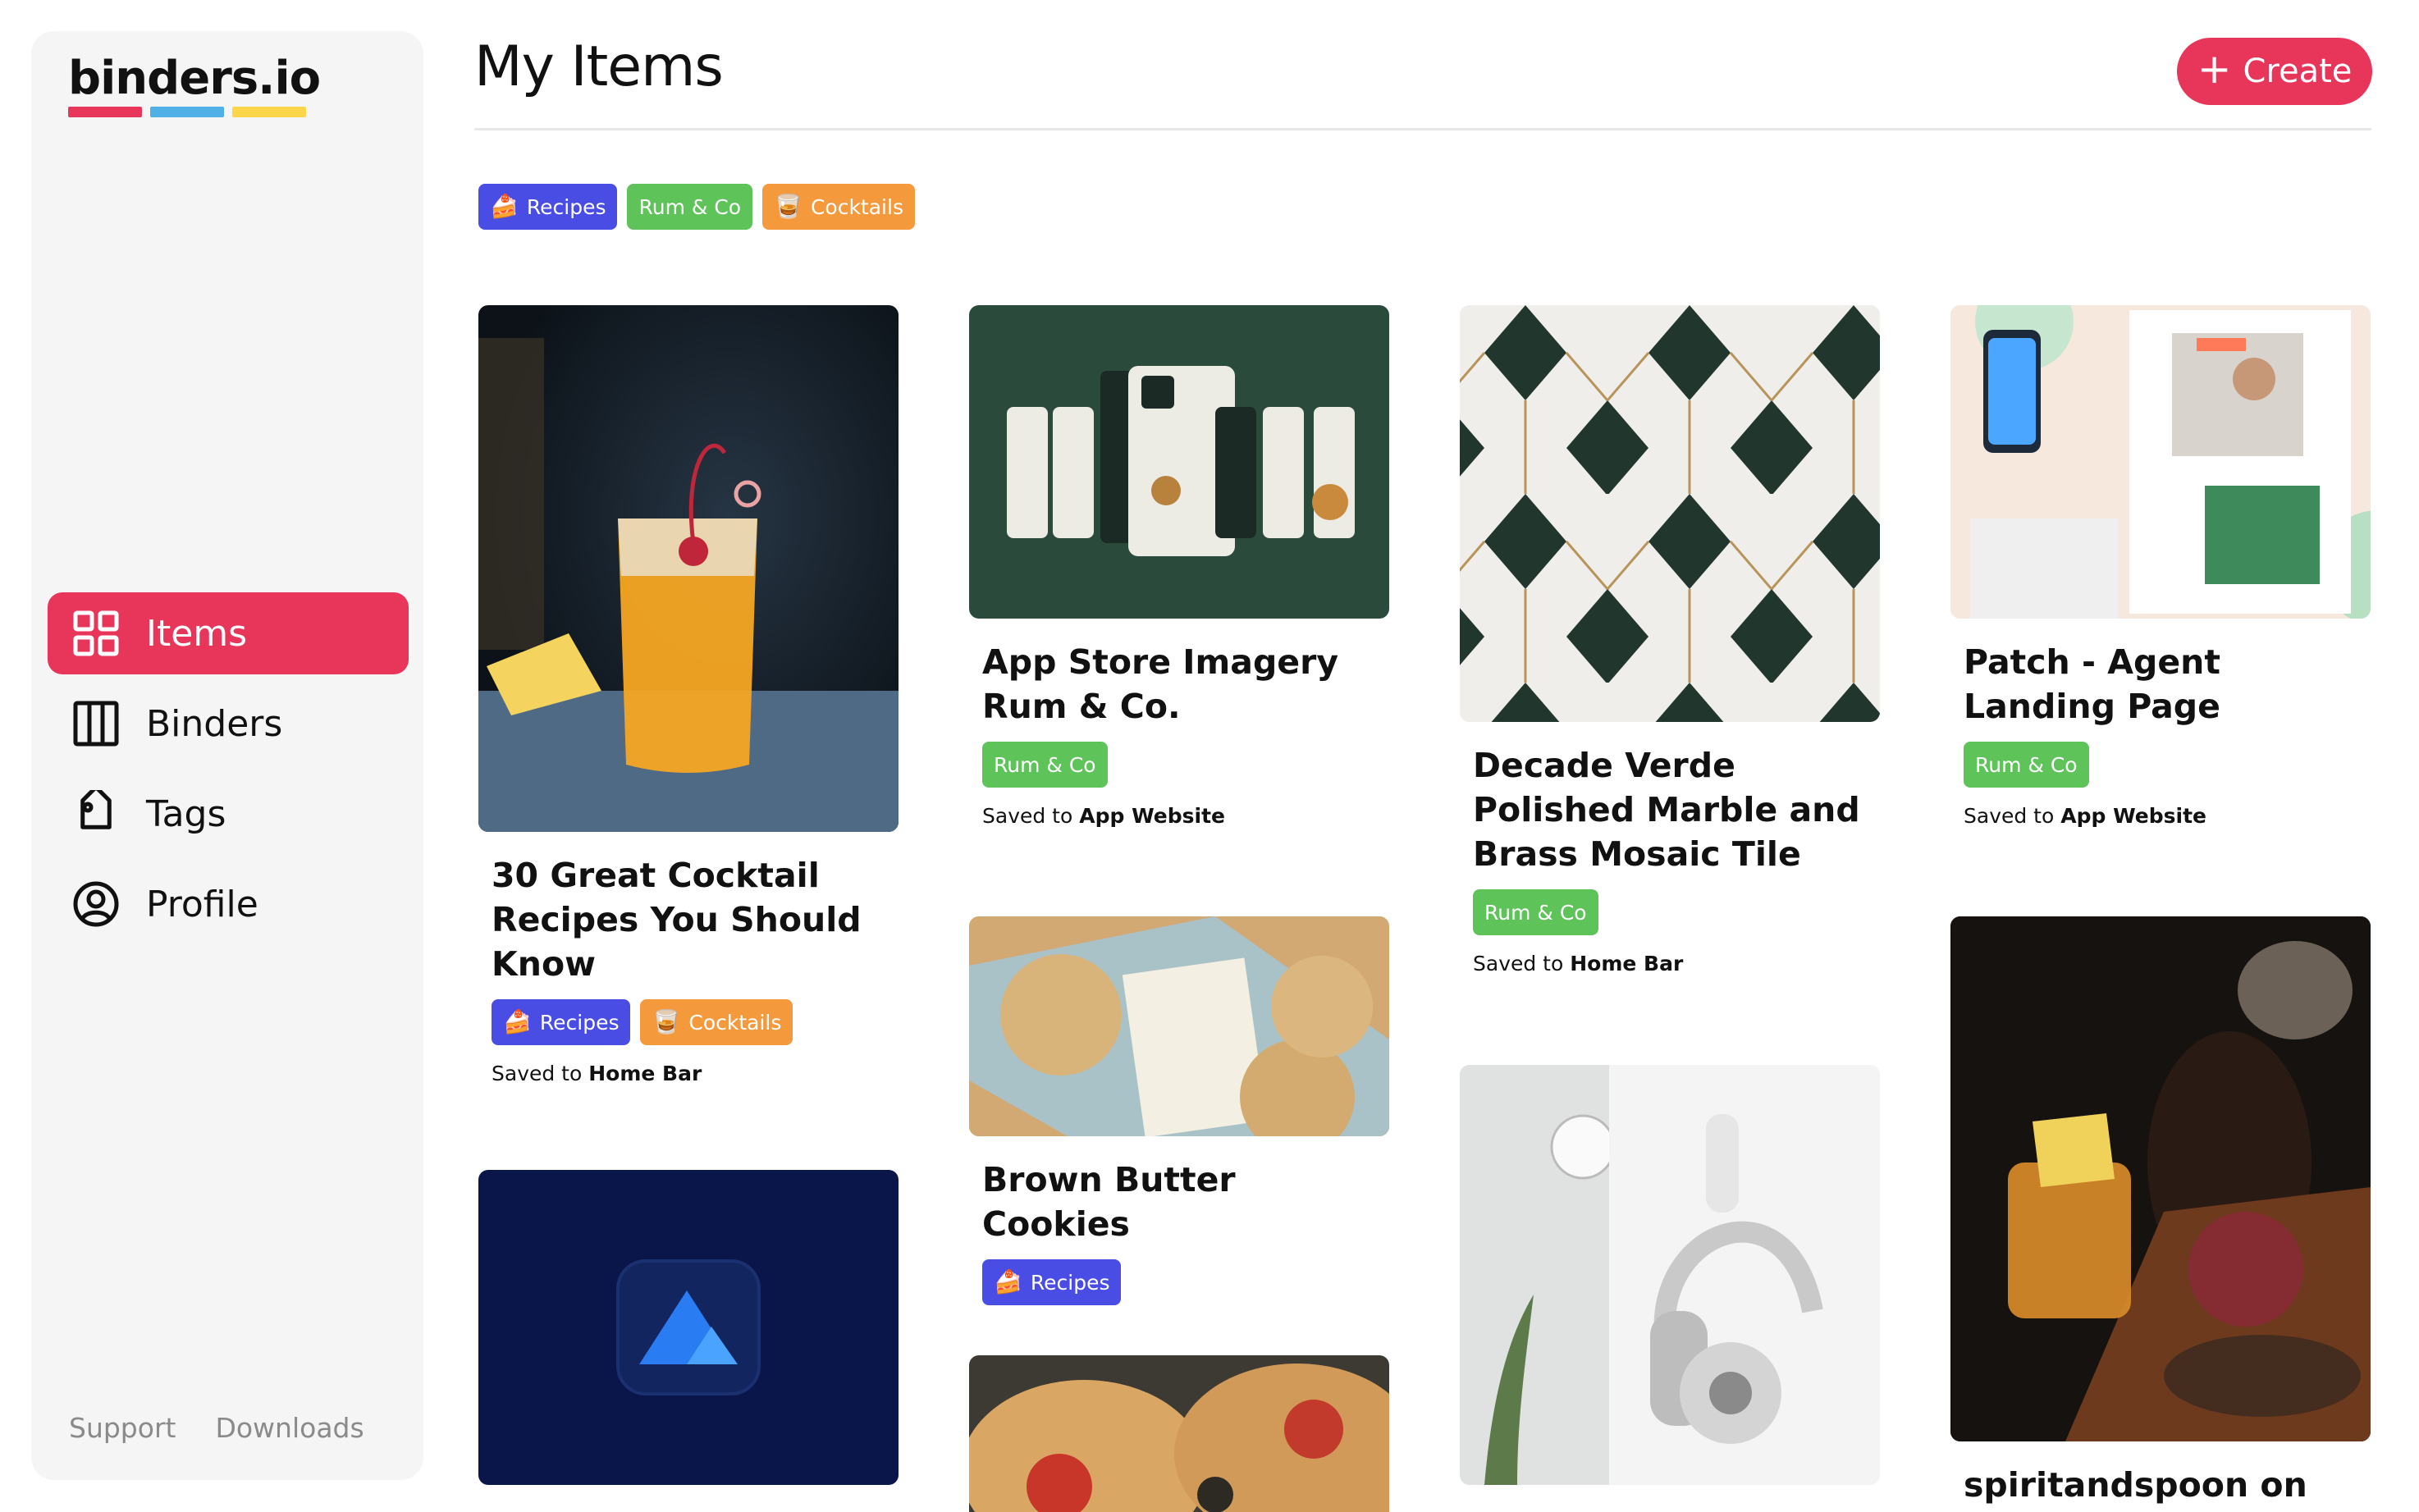 The width and height of the screenshot is (2419, 1512). I want to click on sidebar-nav: Items Binders Tags Profile, so click(229, 773).